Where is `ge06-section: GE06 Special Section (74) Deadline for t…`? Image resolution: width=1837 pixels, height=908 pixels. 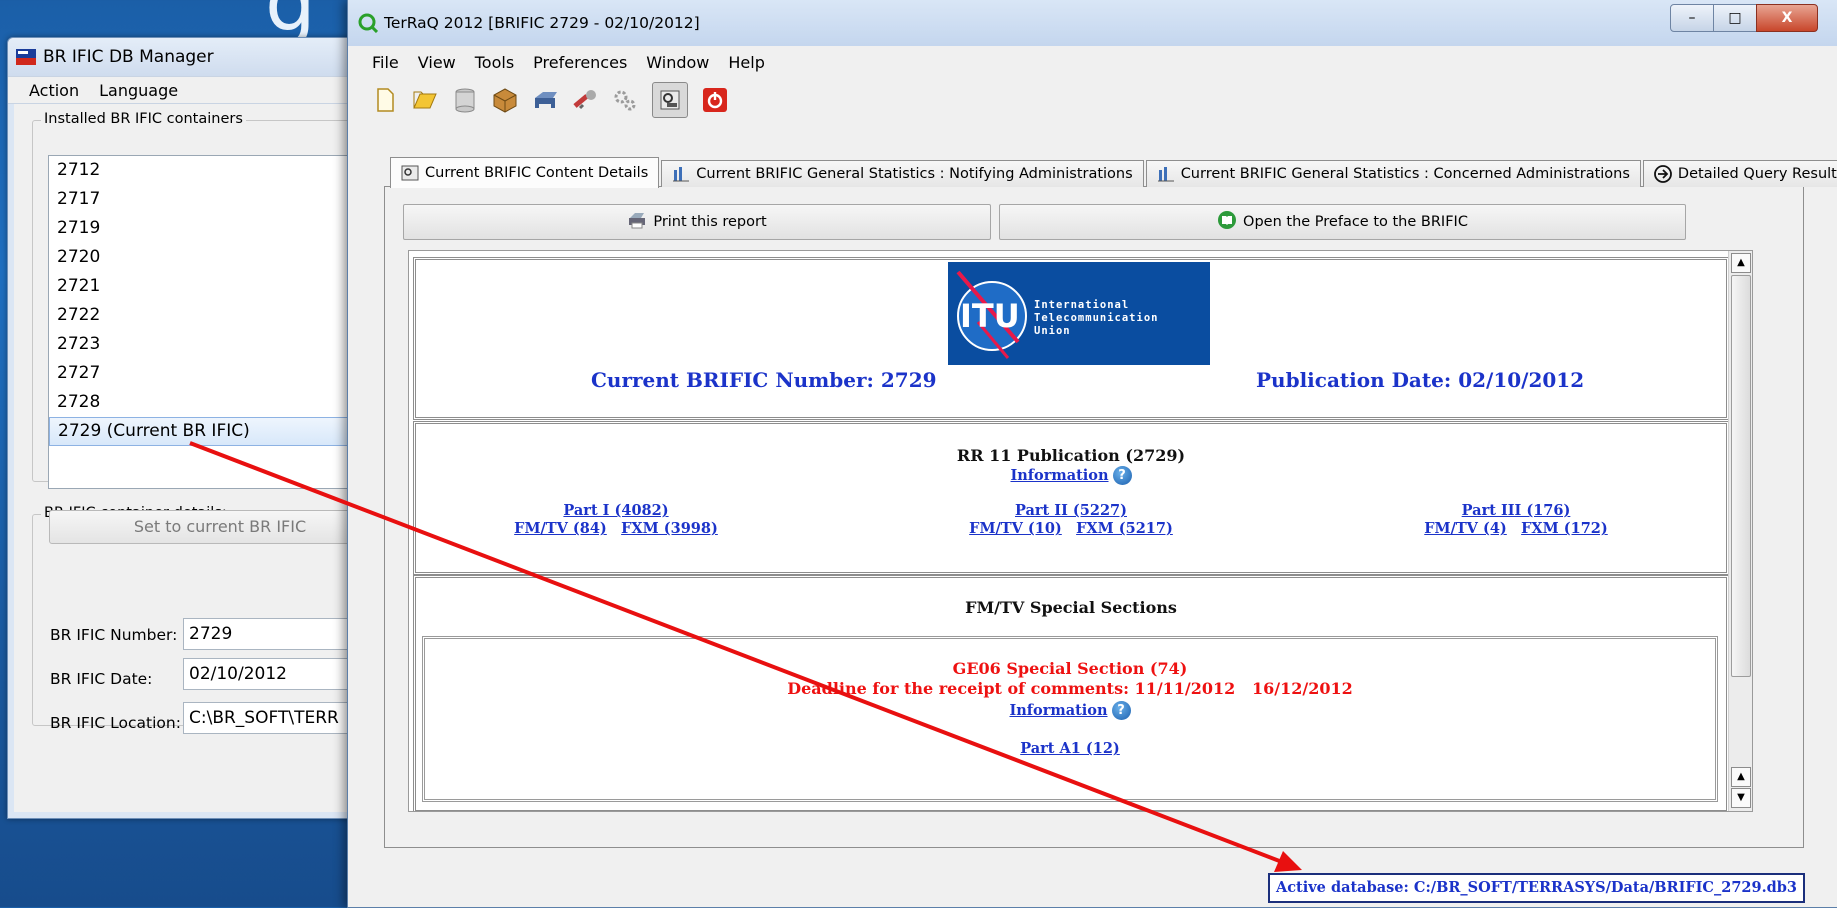
ge06-section: GE06 Special Section (74) Deadline for t… is located at coordinates (1070, 719).